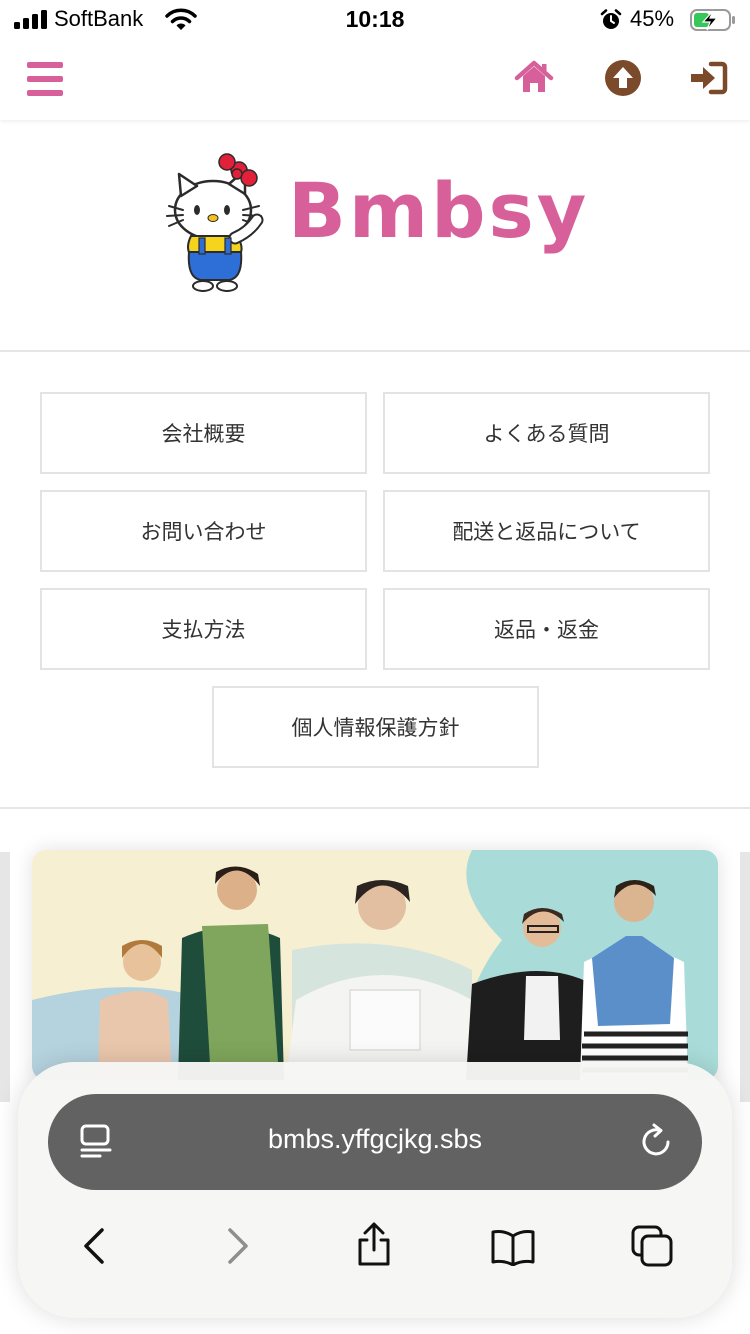 The width and height of the screenshot is (750, 1334). Describe the element at coordinates (99, 18) in the screenshot. I see `carrier-name: SoftBank` at that location.